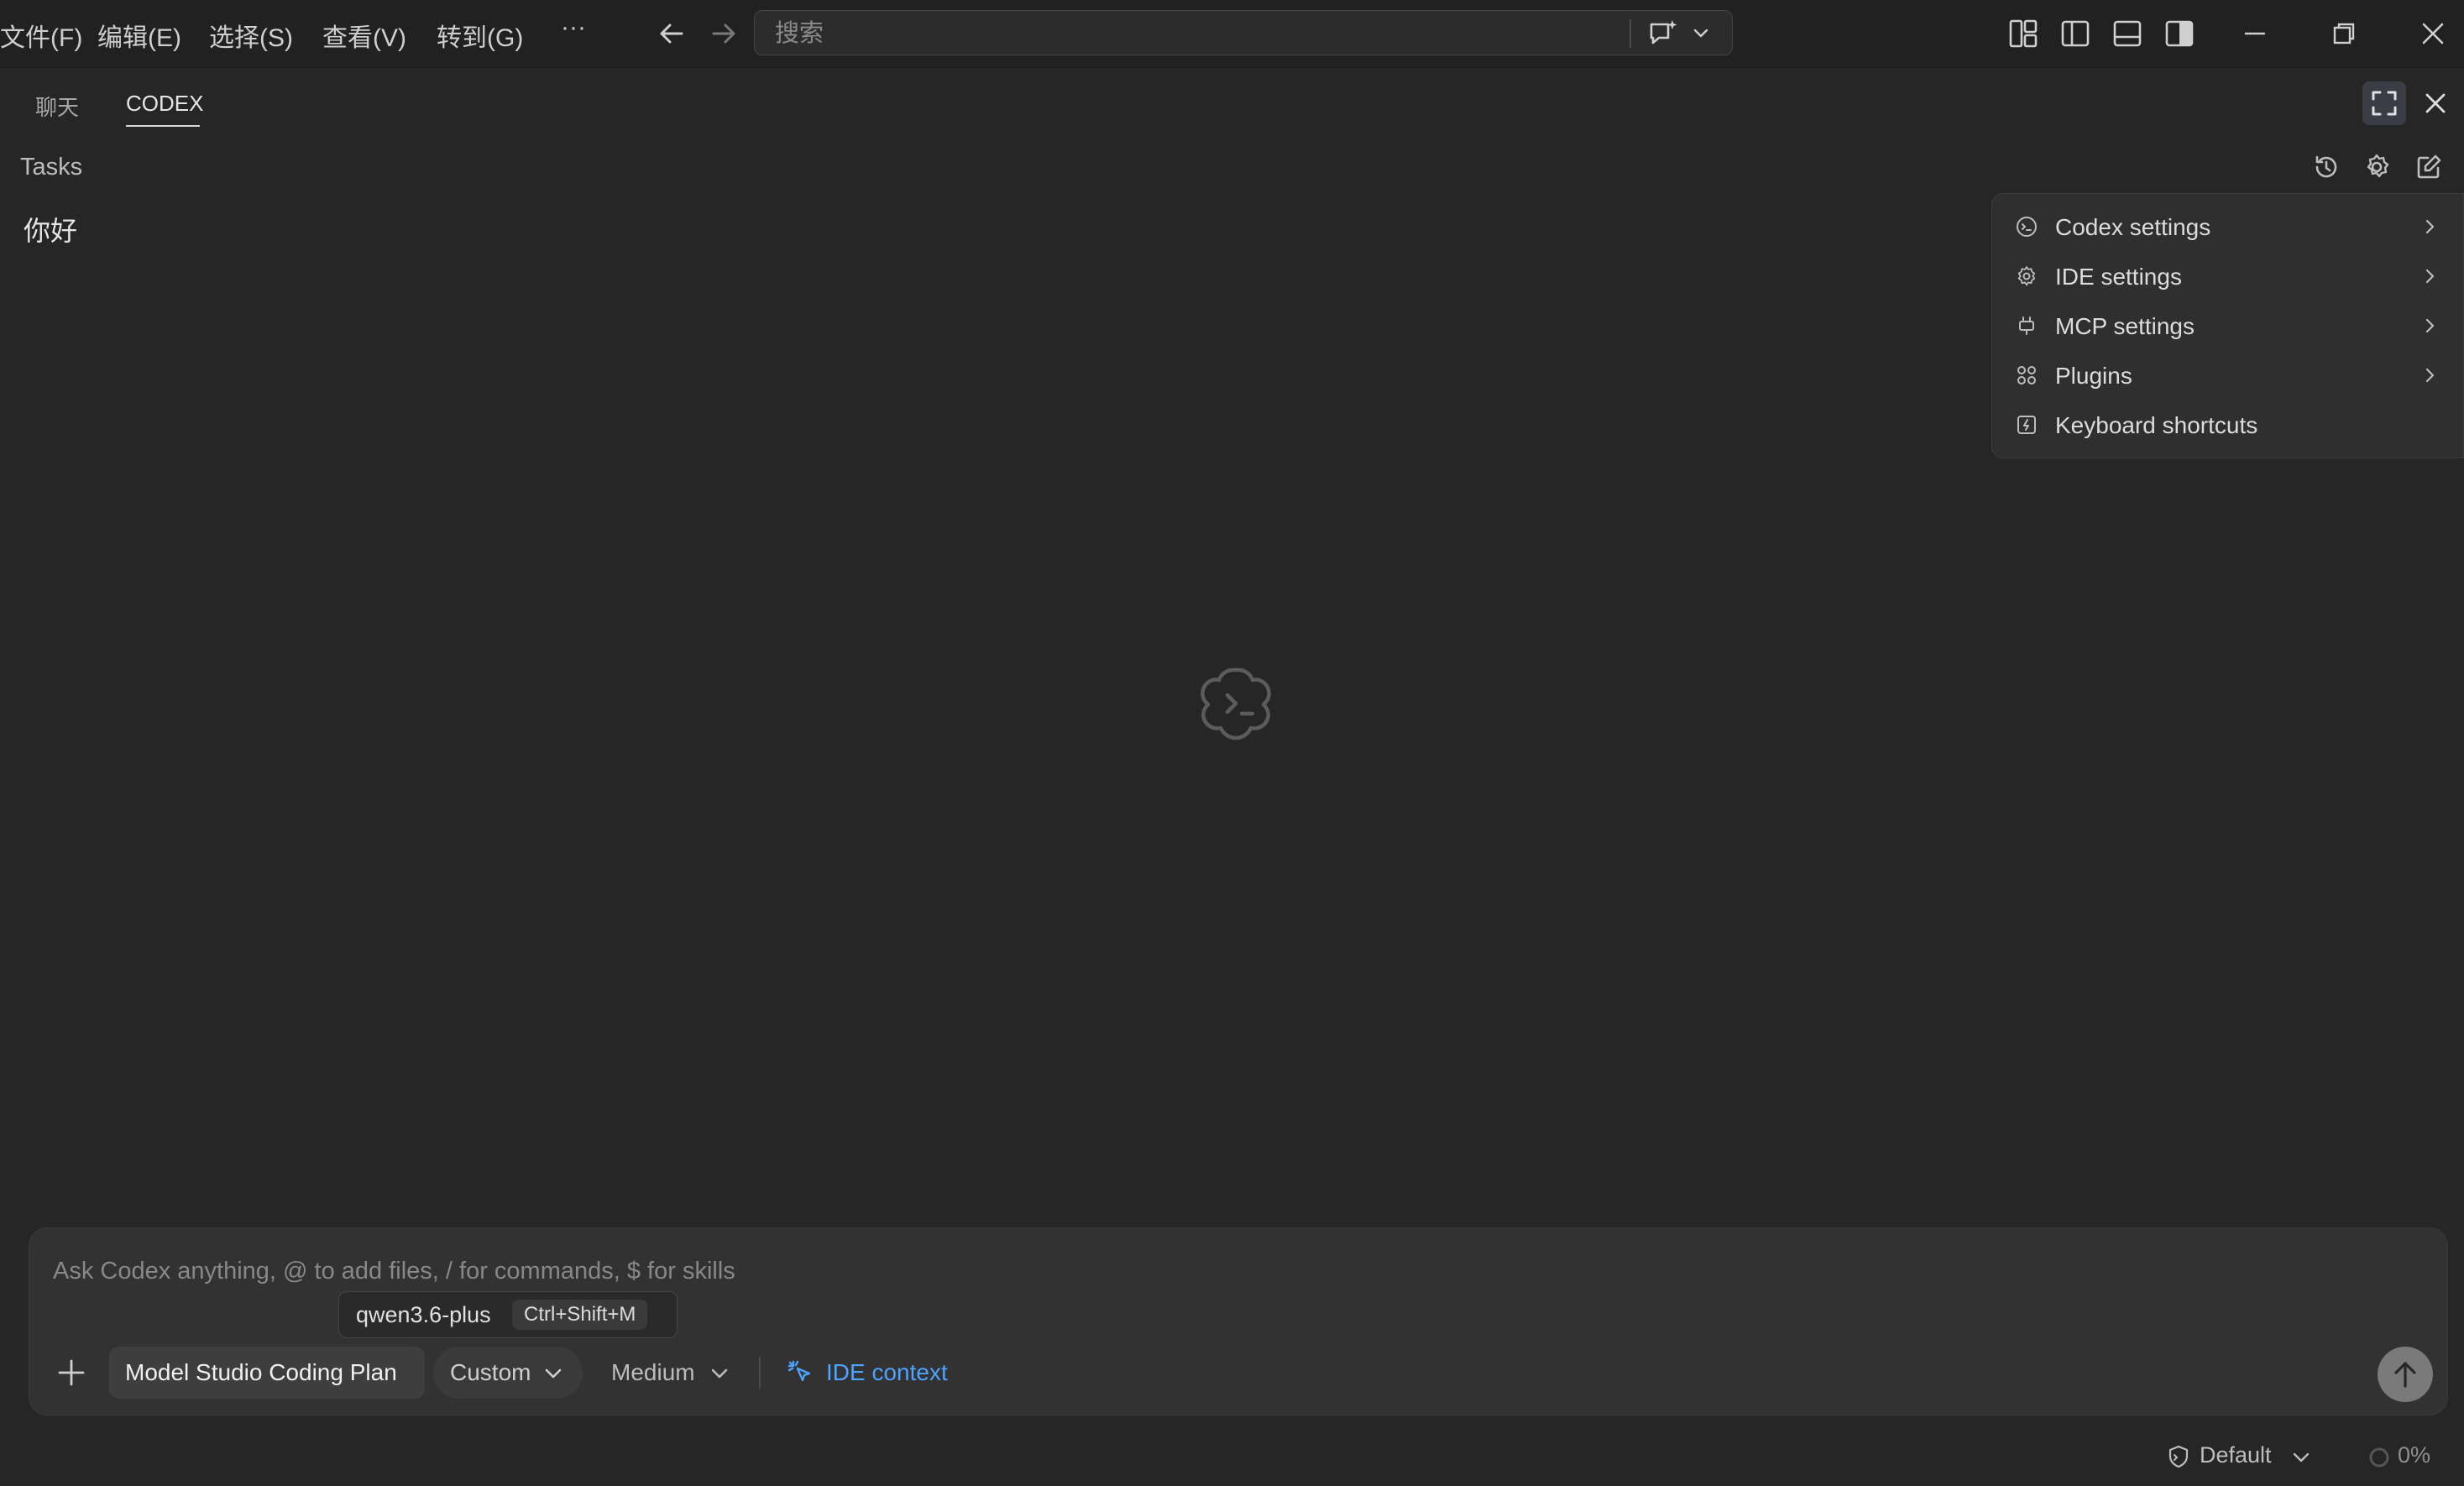  What do you see at coordinates (2384, 103) in the screenshot?
I see `maximize-panel-button` at bounding box center [2384, 103].